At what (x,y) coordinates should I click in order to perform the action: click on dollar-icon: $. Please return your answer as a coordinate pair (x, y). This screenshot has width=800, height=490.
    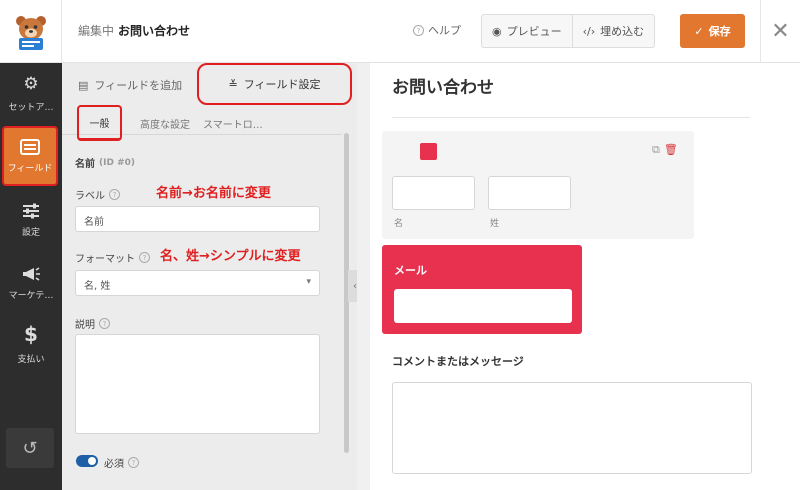
    Looking at the image, I should click on (31, 333).